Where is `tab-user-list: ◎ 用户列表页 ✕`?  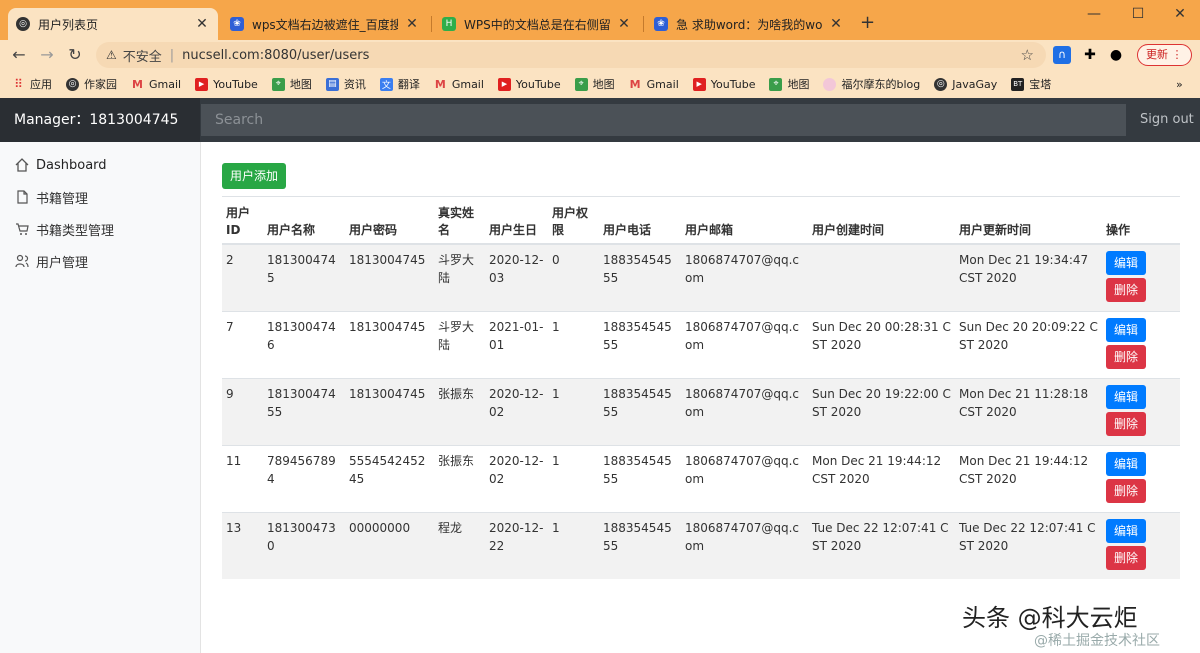
tab-user-list: ◎ 用户列表页 ✕ is located at coordinates (113, 24).